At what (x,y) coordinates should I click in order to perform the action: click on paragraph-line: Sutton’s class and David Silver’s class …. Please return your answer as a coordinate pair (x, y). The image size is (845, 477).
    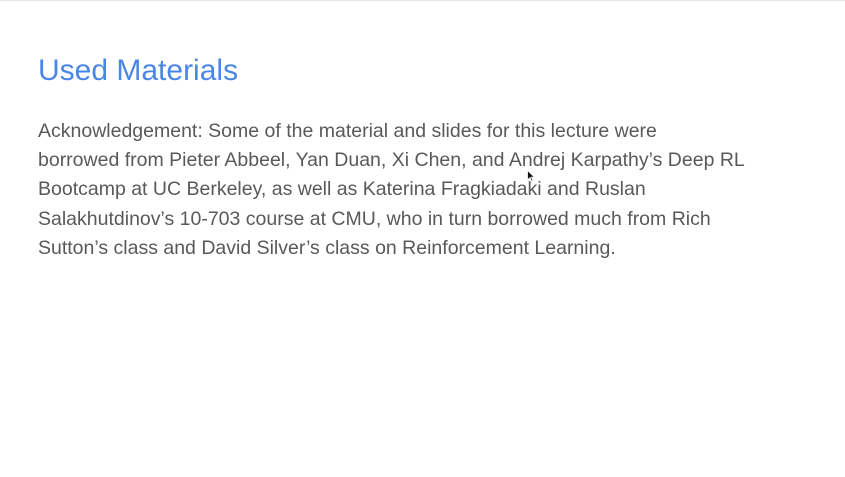
    Looking at the image, I should click on (327, 247).